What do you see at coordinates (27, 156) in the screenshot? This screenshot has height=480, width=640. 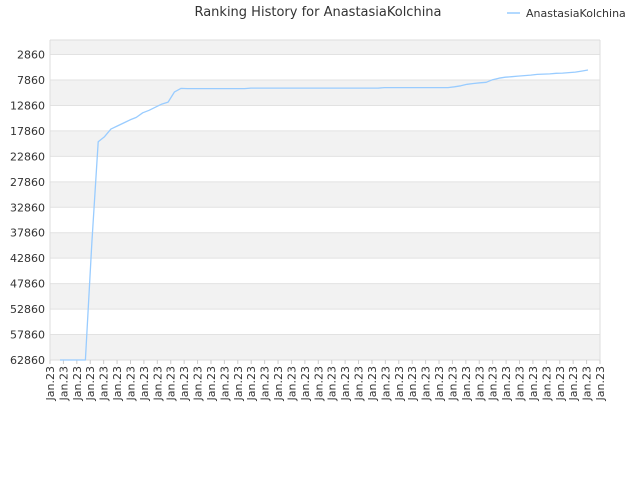 I see `y-tick-label: 22860` at bounding box center [27, 156].